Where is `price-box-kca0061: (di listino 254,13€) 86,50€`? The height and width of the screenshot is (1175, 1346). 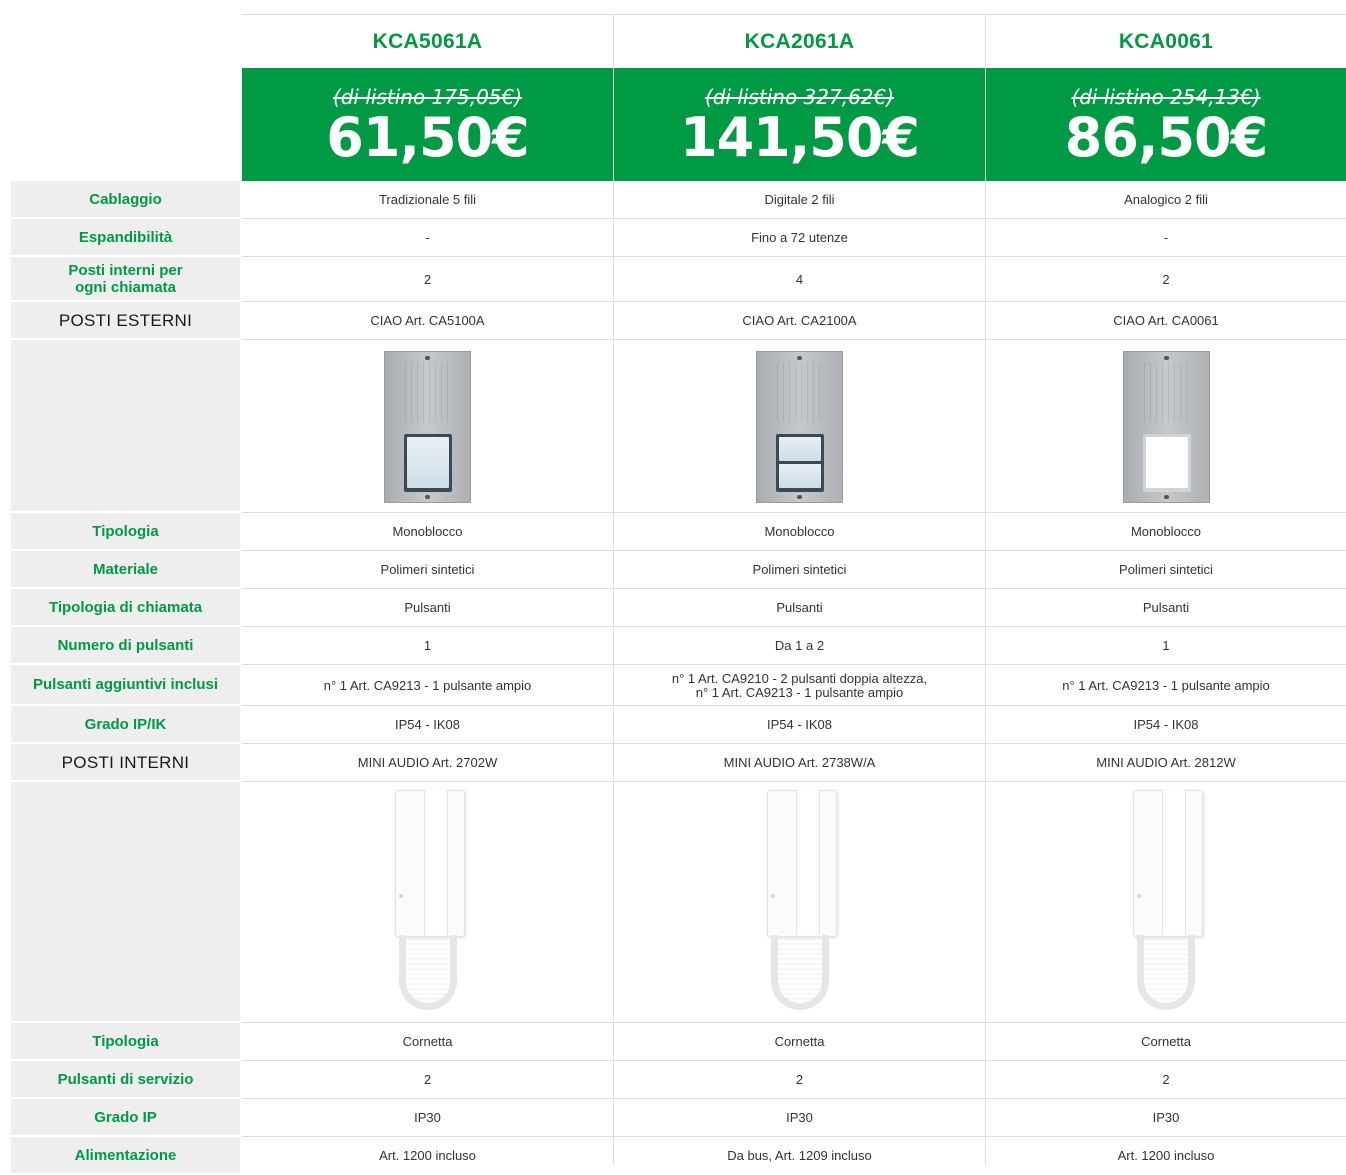
price-box-kca0061: (di listino 254,13€) 86,50€ is located at coordinates (1166, 124).